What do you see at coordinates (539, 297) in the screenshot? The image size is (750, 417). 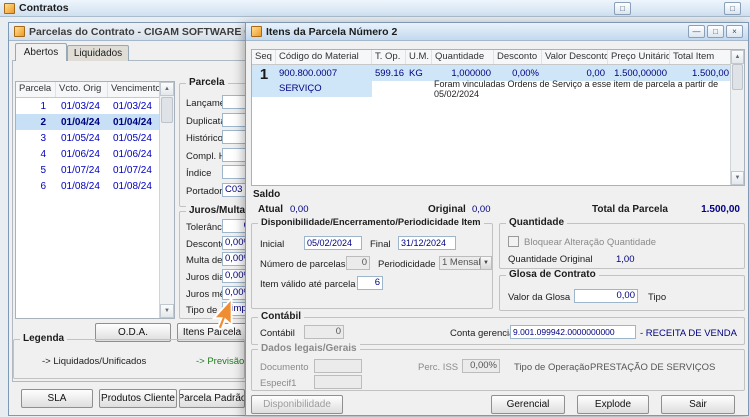 I see `valor-glosa-label: Valor da Glosa` at bounding box center [539, 297].